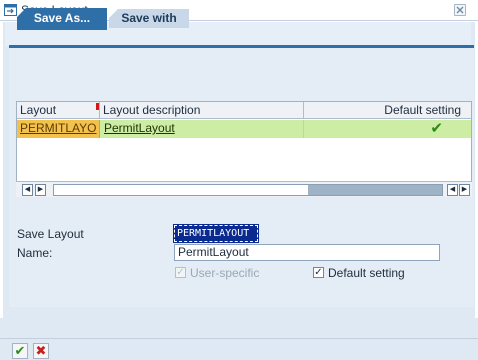 Image resolution: width=478 pixels, height=360 pixels. What do you see at coordinates (149, 18) in the screenshot?
I see `tab-save-with: Save with` at bounding box center [149, 18].